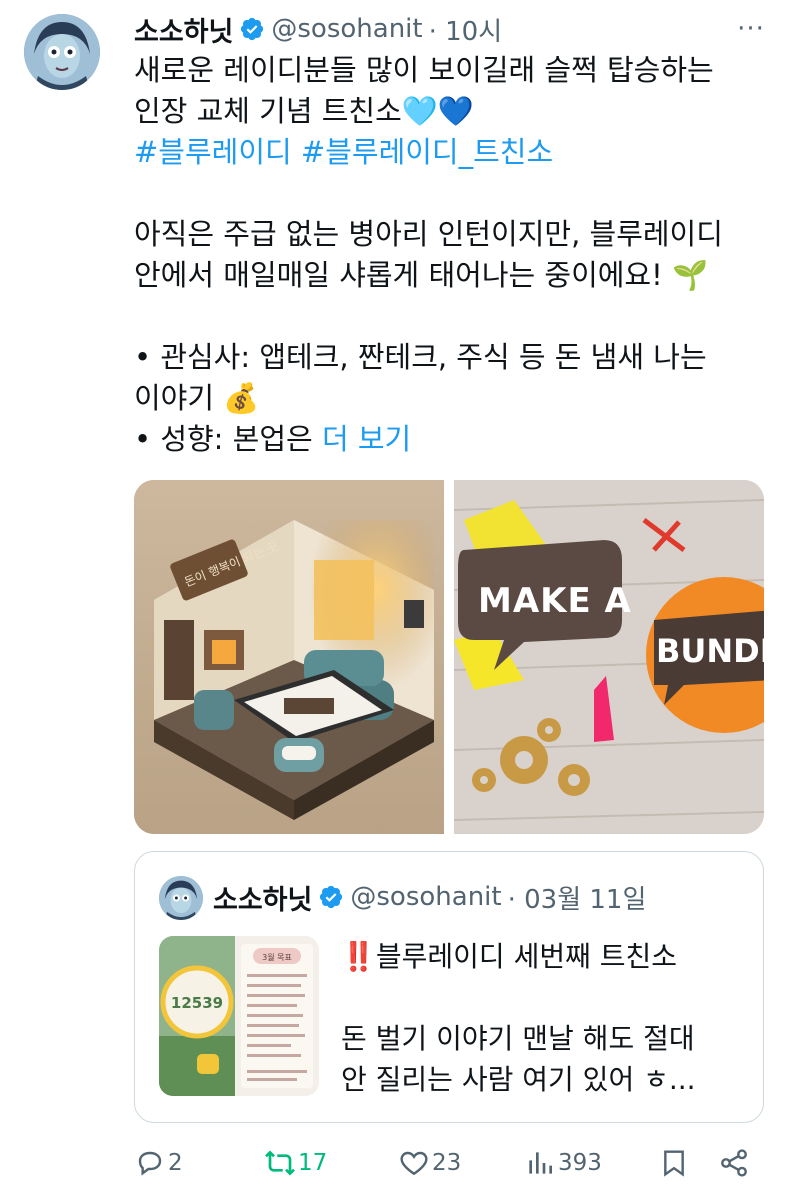 Image resolution: width=790 pixels, height=1200 pixels. Describe the element at coordinates (313, 1163) in the screenshot. I see `retweet-count: 17` at that location.